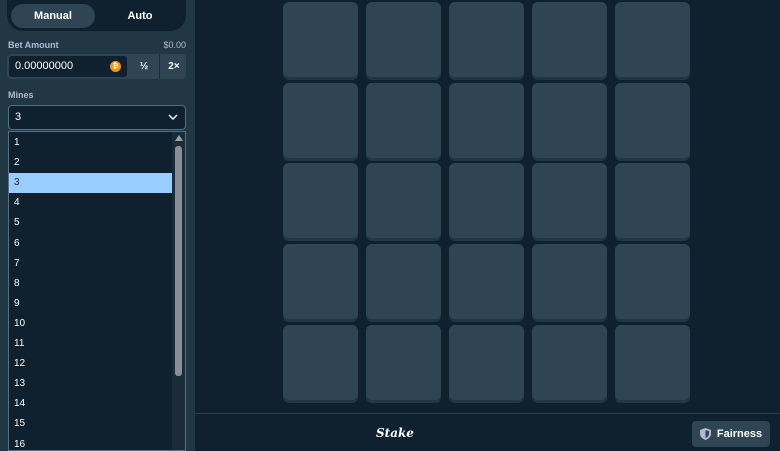  I want to click on mines-label: Mines, so click(21, 95).